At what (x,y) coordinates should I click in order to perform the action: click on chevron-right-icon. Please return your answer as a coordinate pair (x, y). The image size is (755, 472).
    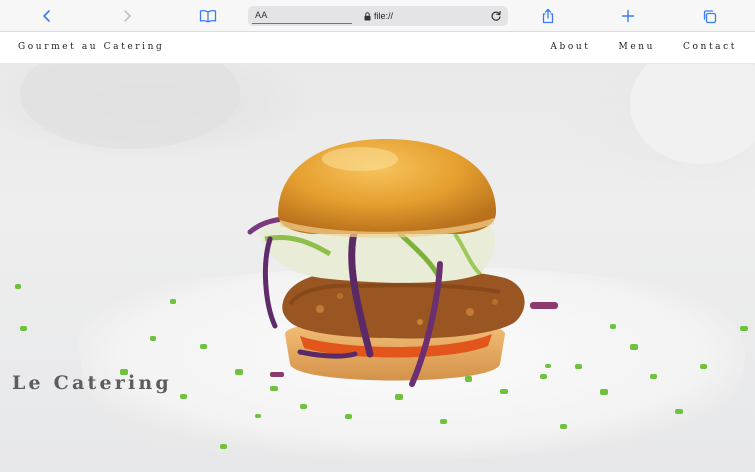
    Looking at the image, I should click on (127, 16).